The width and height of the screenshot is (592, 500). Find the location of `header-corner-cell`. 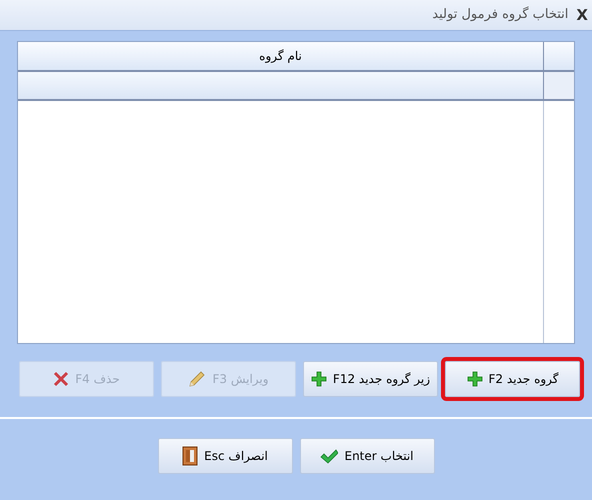

header-corner-cell is located at coordinates (559, 56).